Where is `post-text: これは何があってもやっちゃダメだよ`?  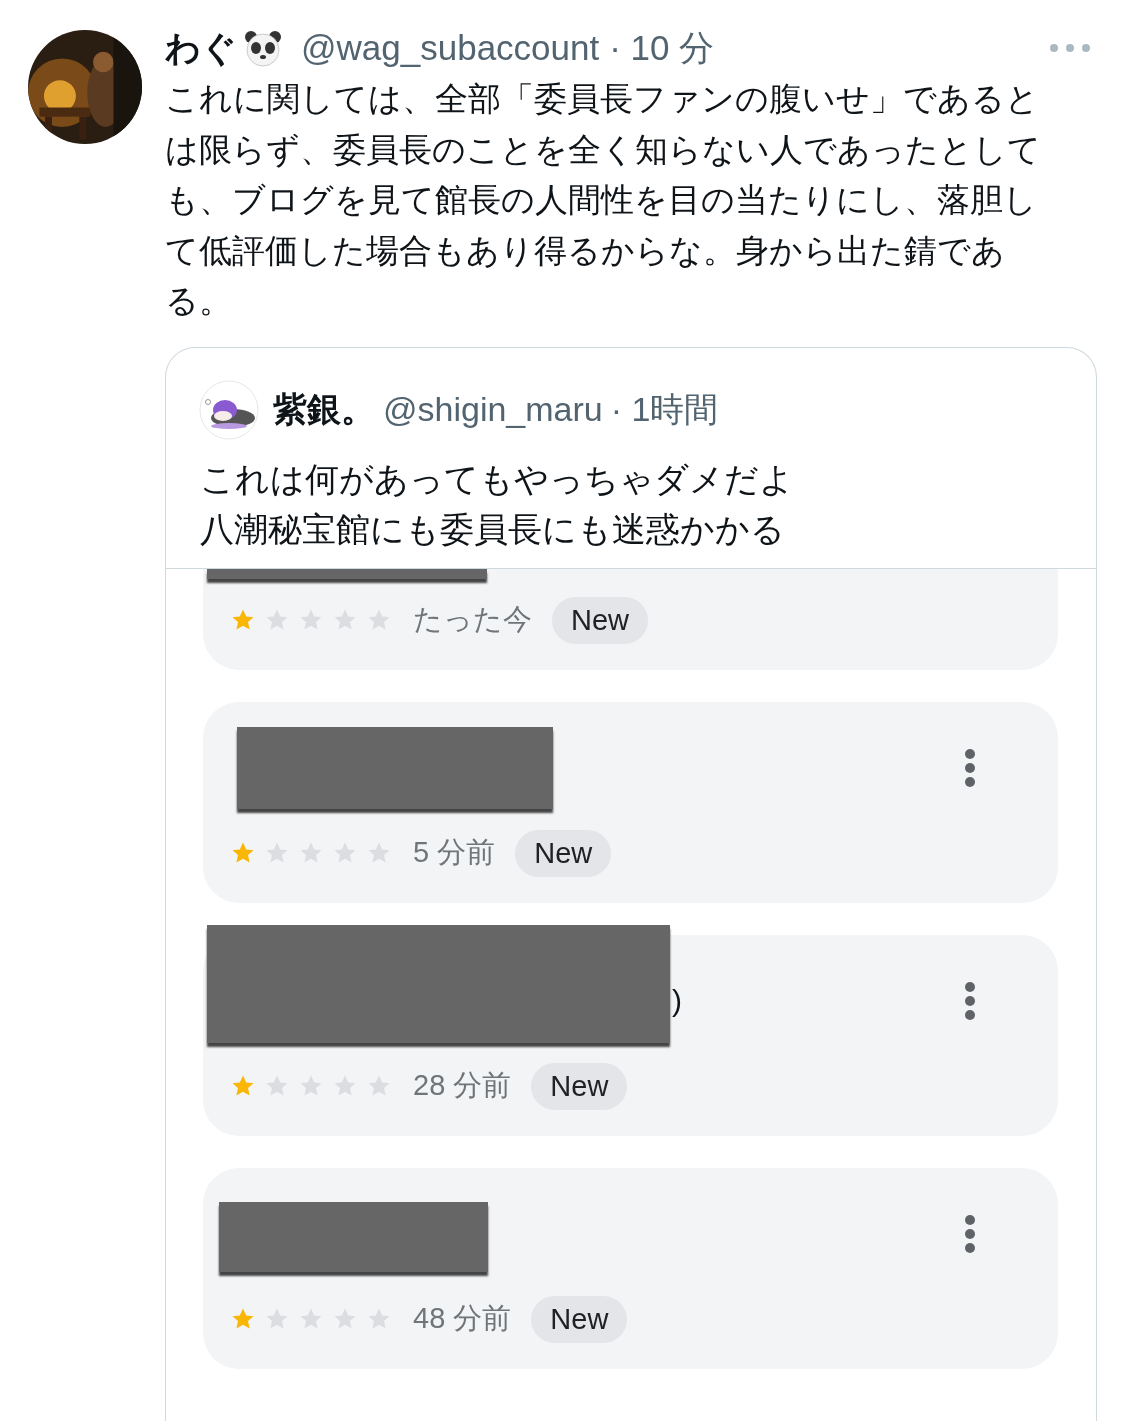 post-text: これは何があってもやっちゃダメだよ is located at coordinates (497, 479).